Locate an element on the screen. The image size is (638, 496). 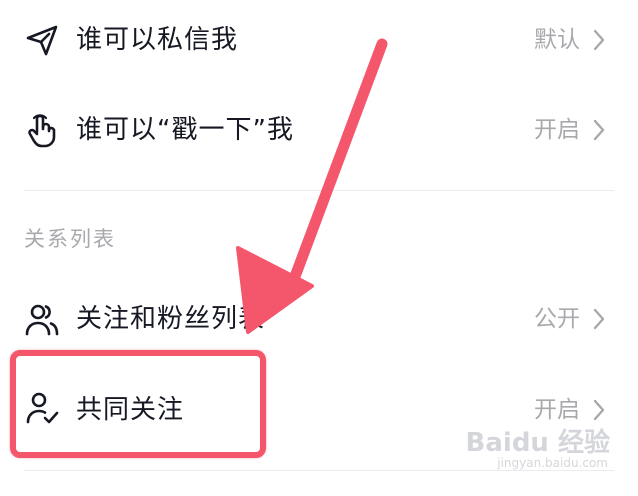
setting-row-label: 关注和粉丝列表 is located at coordinates (171, 319).